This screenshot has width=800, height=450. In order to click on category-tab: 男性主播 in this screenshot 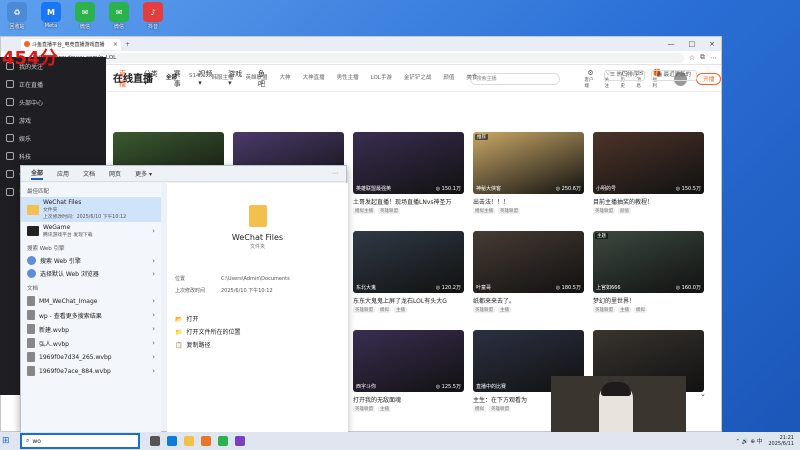, I will do `click(348, 77)`.